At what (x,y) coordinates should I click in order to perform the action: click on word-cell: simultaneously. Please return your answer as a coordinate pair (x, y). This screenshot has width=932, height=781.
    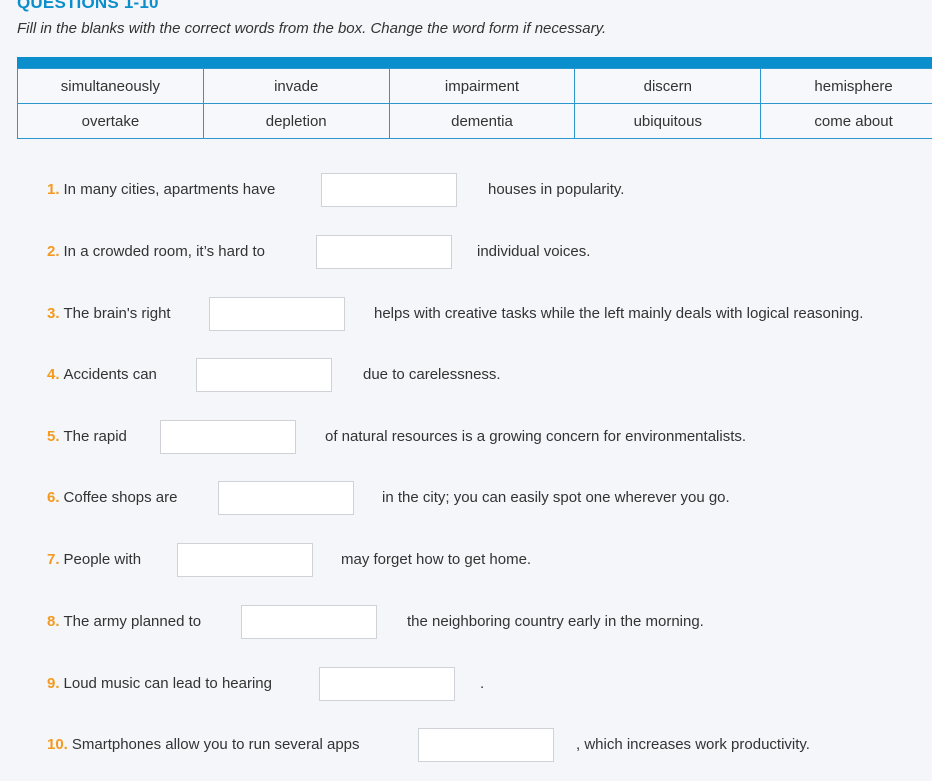
    Looking at the image, I should click on (110, 86).